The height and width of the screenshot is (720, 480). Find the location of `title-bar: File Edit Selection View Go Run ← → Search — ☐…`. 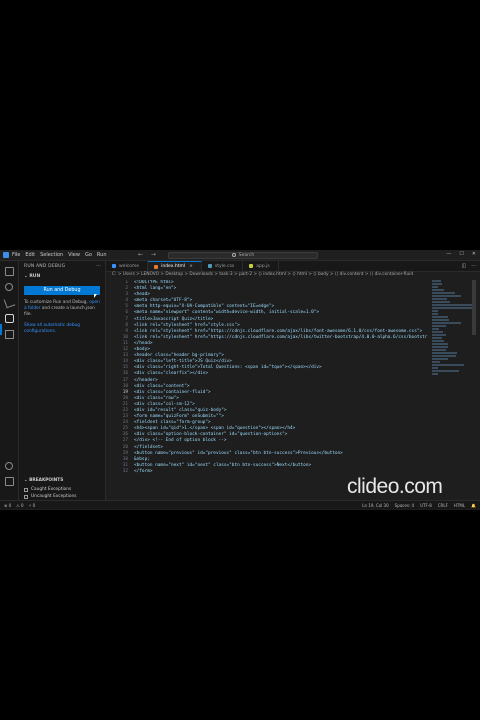

title-bar: File Edit Selection View Go Run ← → Search — ☐… is located at coordinates (240, 255).